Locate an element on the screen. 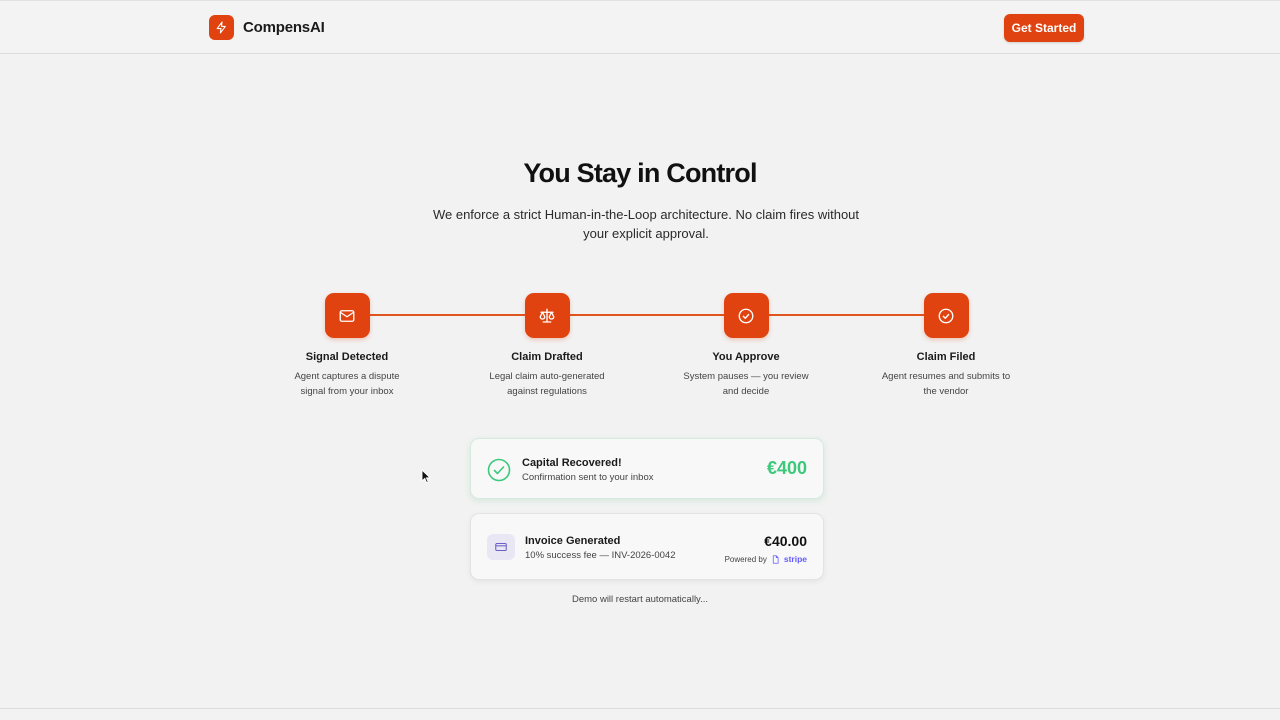 Image resolution: width=1280 pixels, height=720 pixels. brand-name: CompensAI is located at coordinates (284, 27).